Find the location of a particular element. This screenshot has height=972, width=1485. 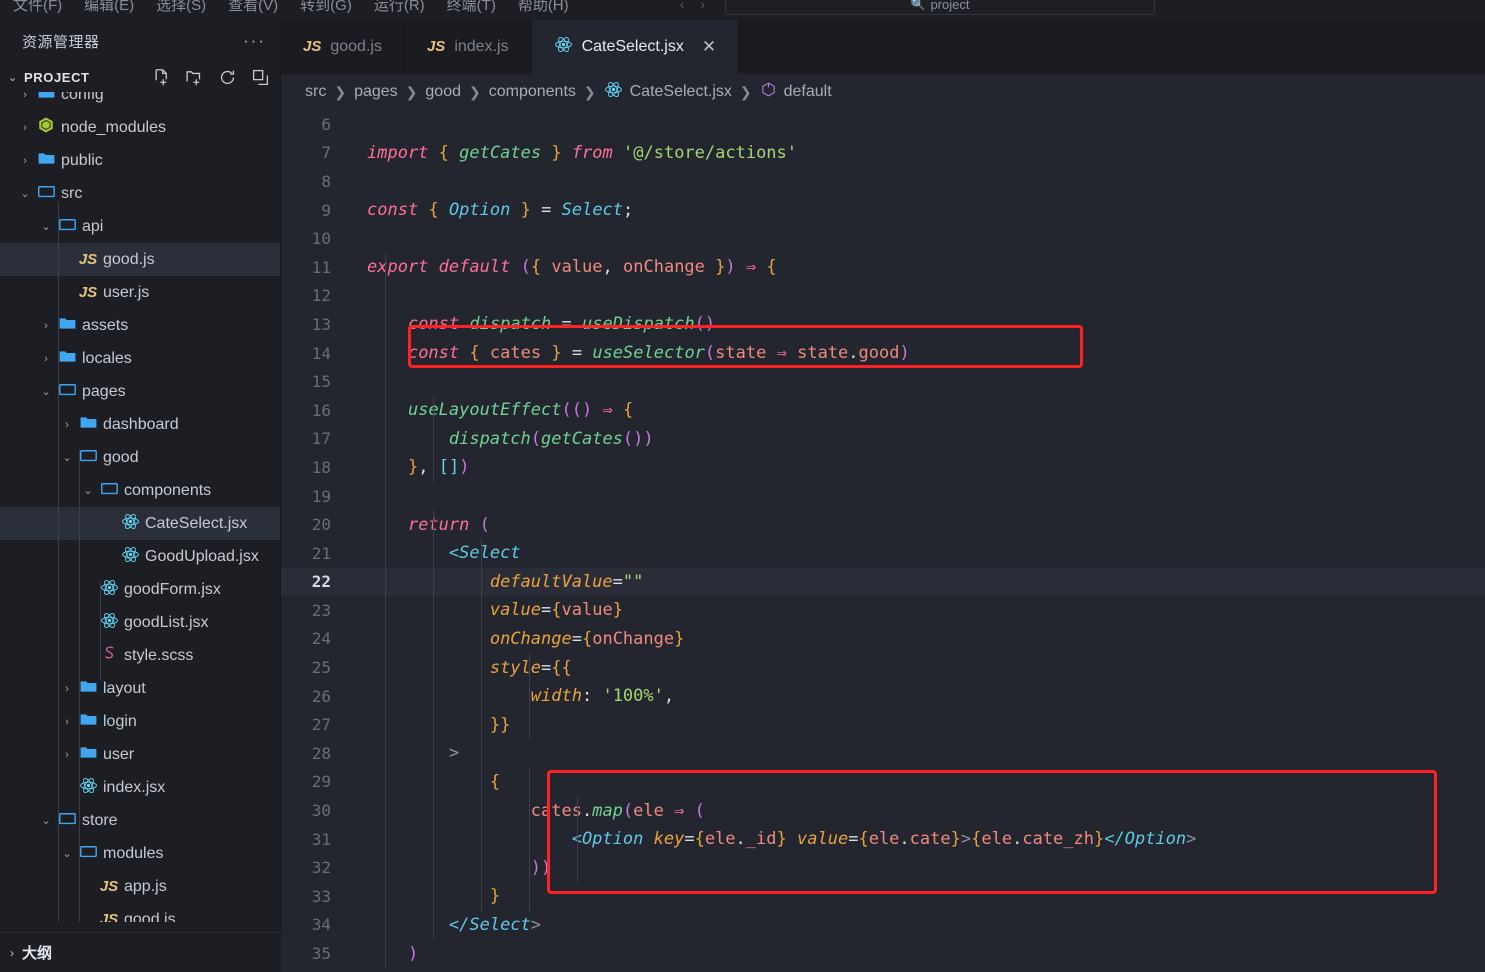

breadcrumb-item-src: src is located at coordinates (315, 92).